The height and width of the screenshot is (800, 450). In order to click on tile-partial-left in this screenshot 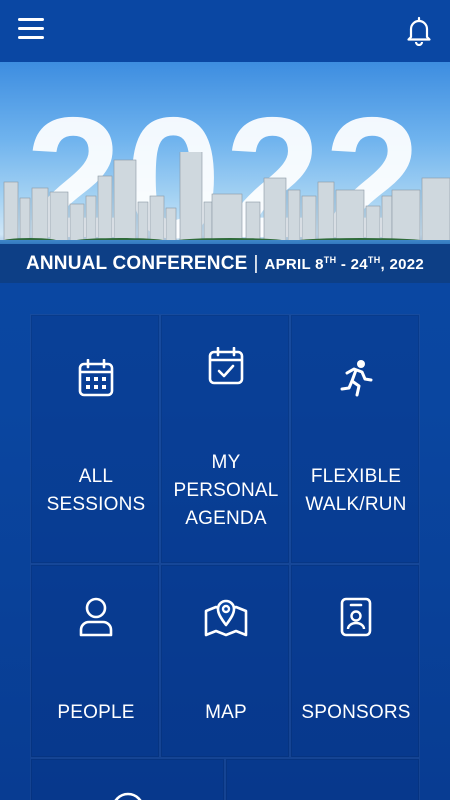, I will do `click(127, 779)`.